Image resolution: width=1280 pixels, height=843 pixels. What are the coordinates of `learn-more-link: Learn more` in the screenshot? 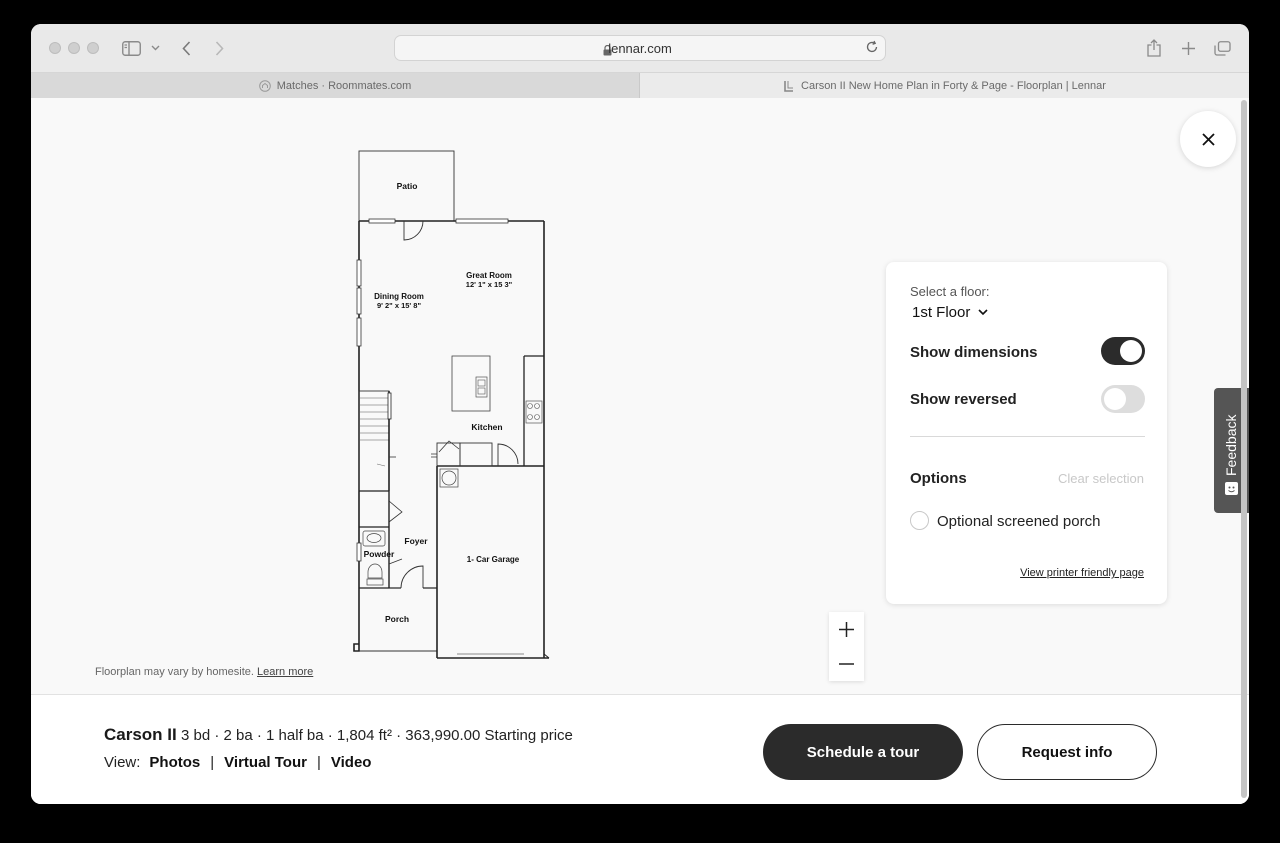 It's located at (285, 672).